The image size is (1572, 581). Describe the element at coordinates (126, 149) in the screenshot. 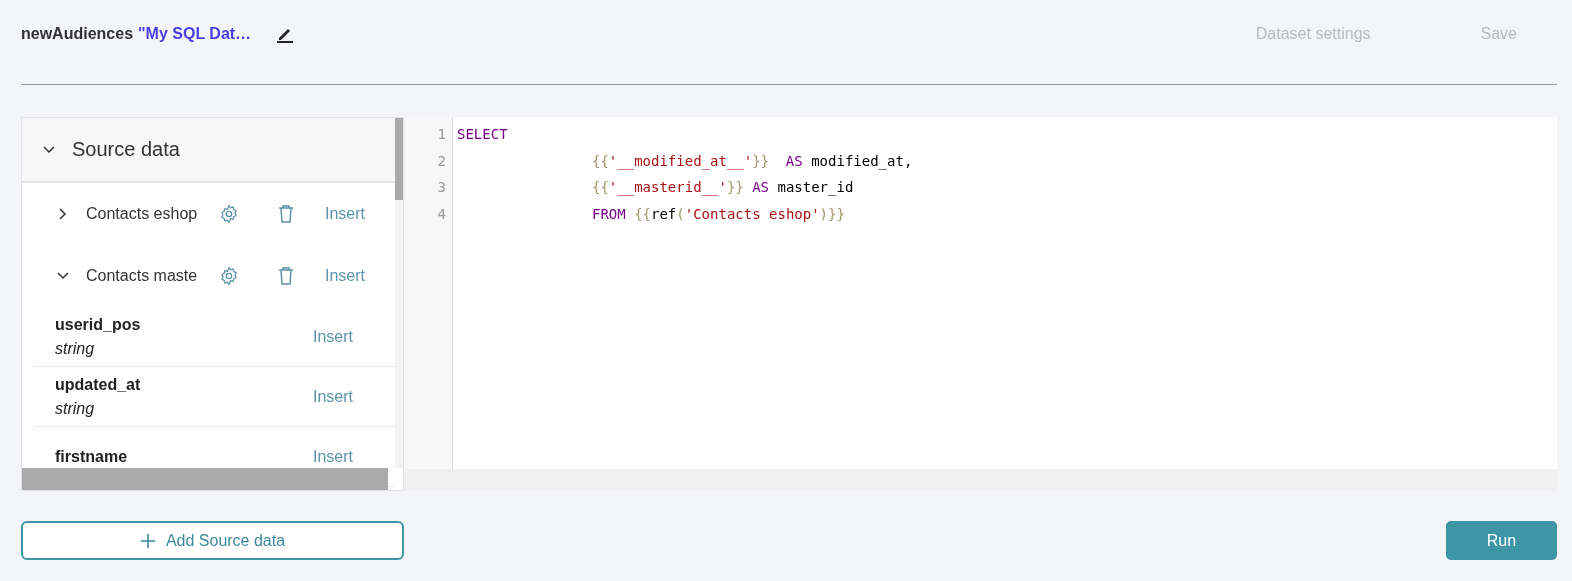

I see `panel-title: Source data` at that location.